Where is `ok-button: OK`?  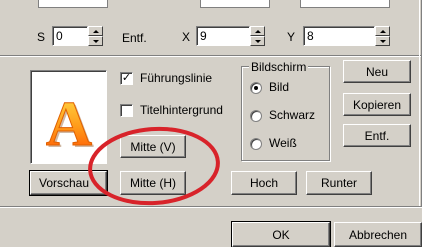 ok-button: OK is located at coordinates (281, 234).